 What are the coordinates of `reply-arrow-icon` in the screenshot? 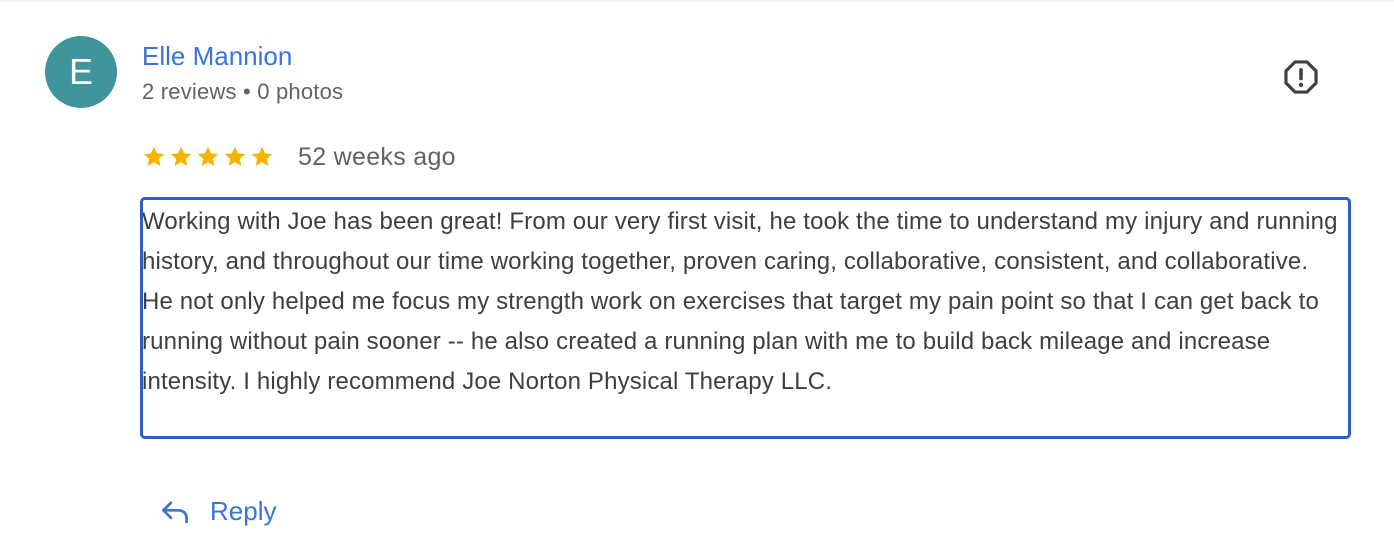 It's located at (175, 512).